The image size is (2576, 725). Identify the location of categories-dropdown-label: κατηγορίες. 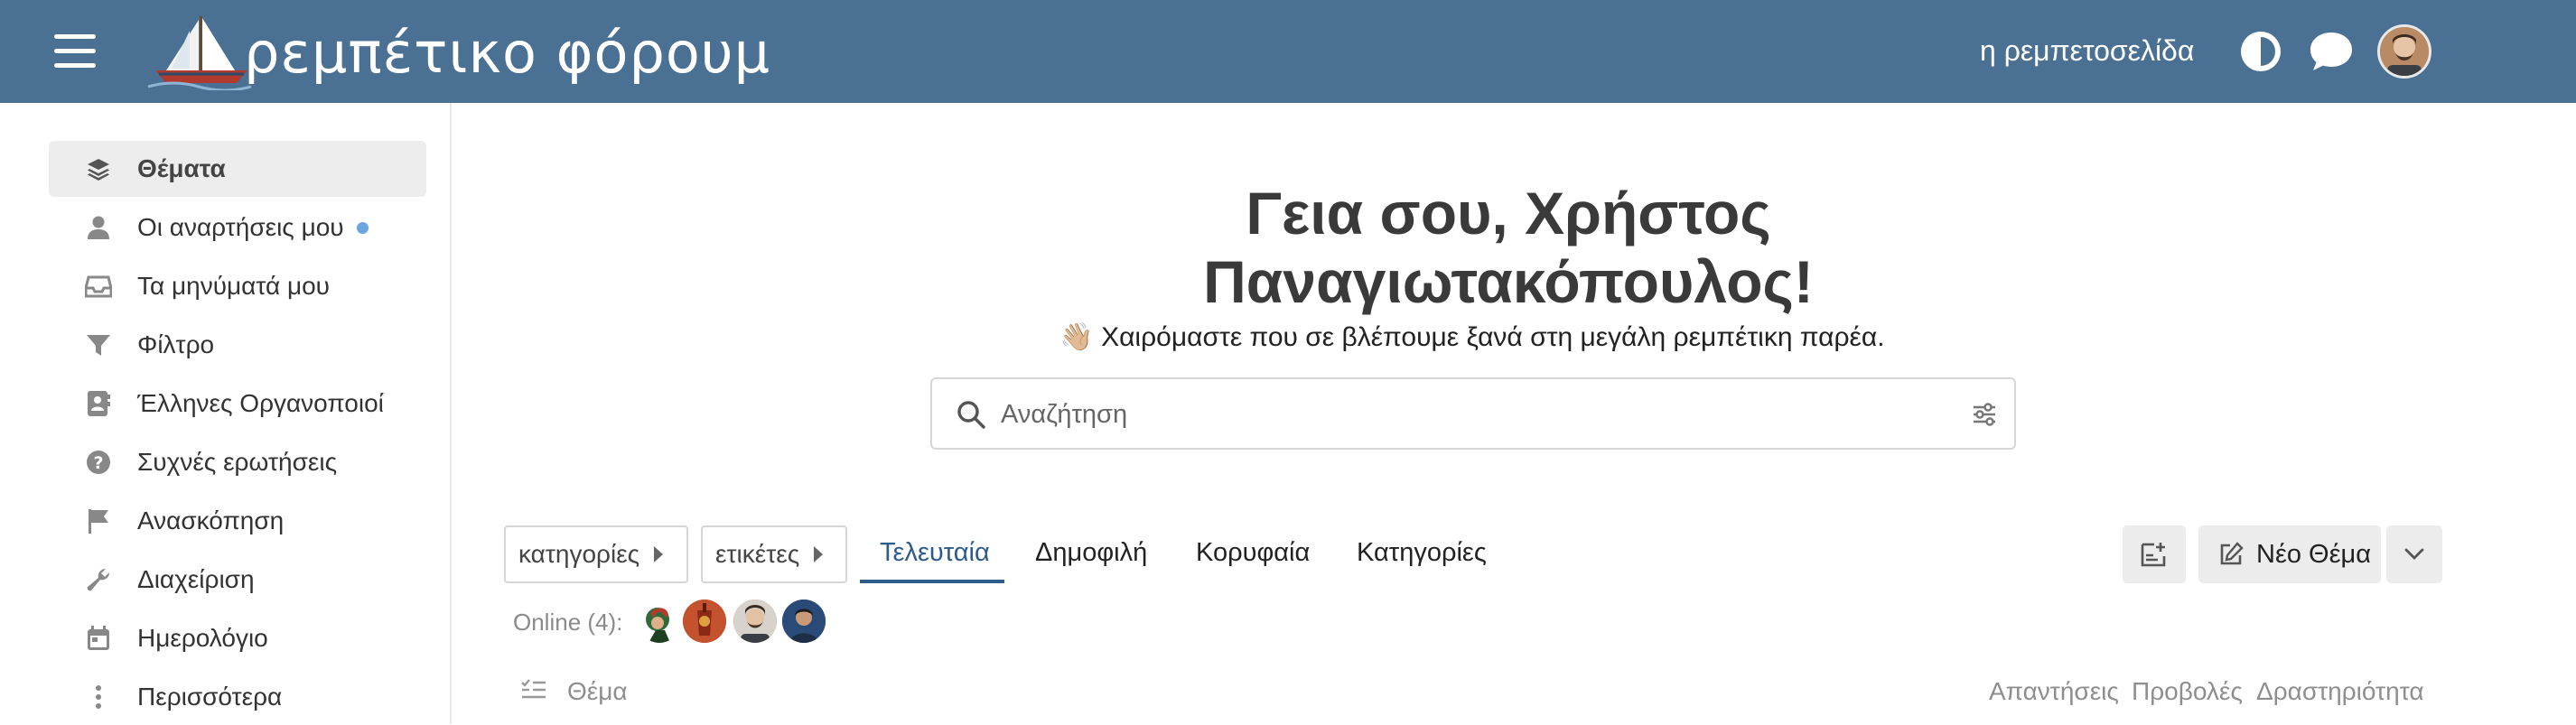
(579, 554).